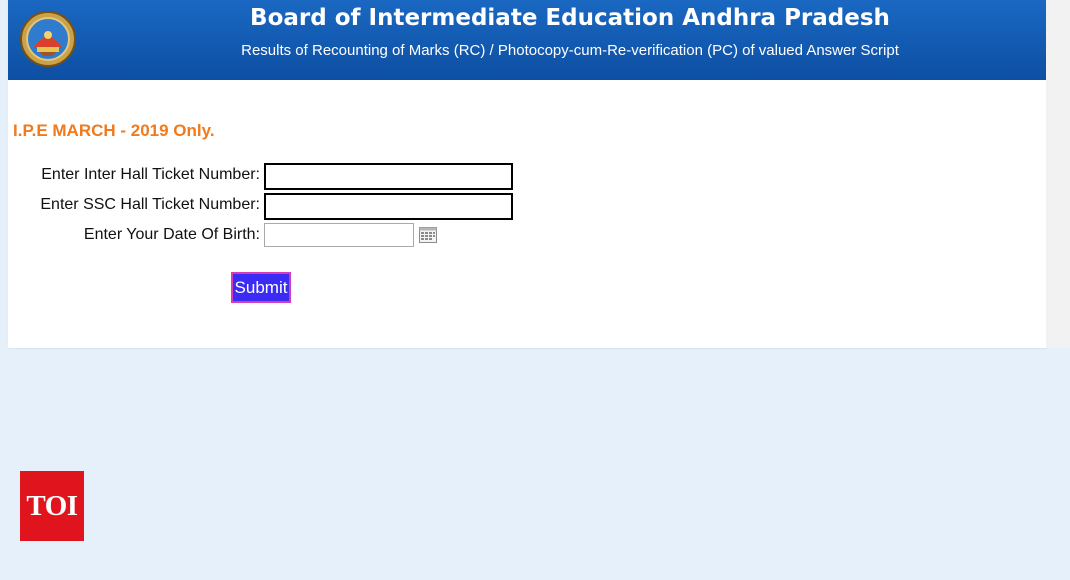 The width and height of the screenshot is (1070, 580). Describe the element at coordinates (1058, 174) in the screenshot. I see `scrollbar-track` at that location.